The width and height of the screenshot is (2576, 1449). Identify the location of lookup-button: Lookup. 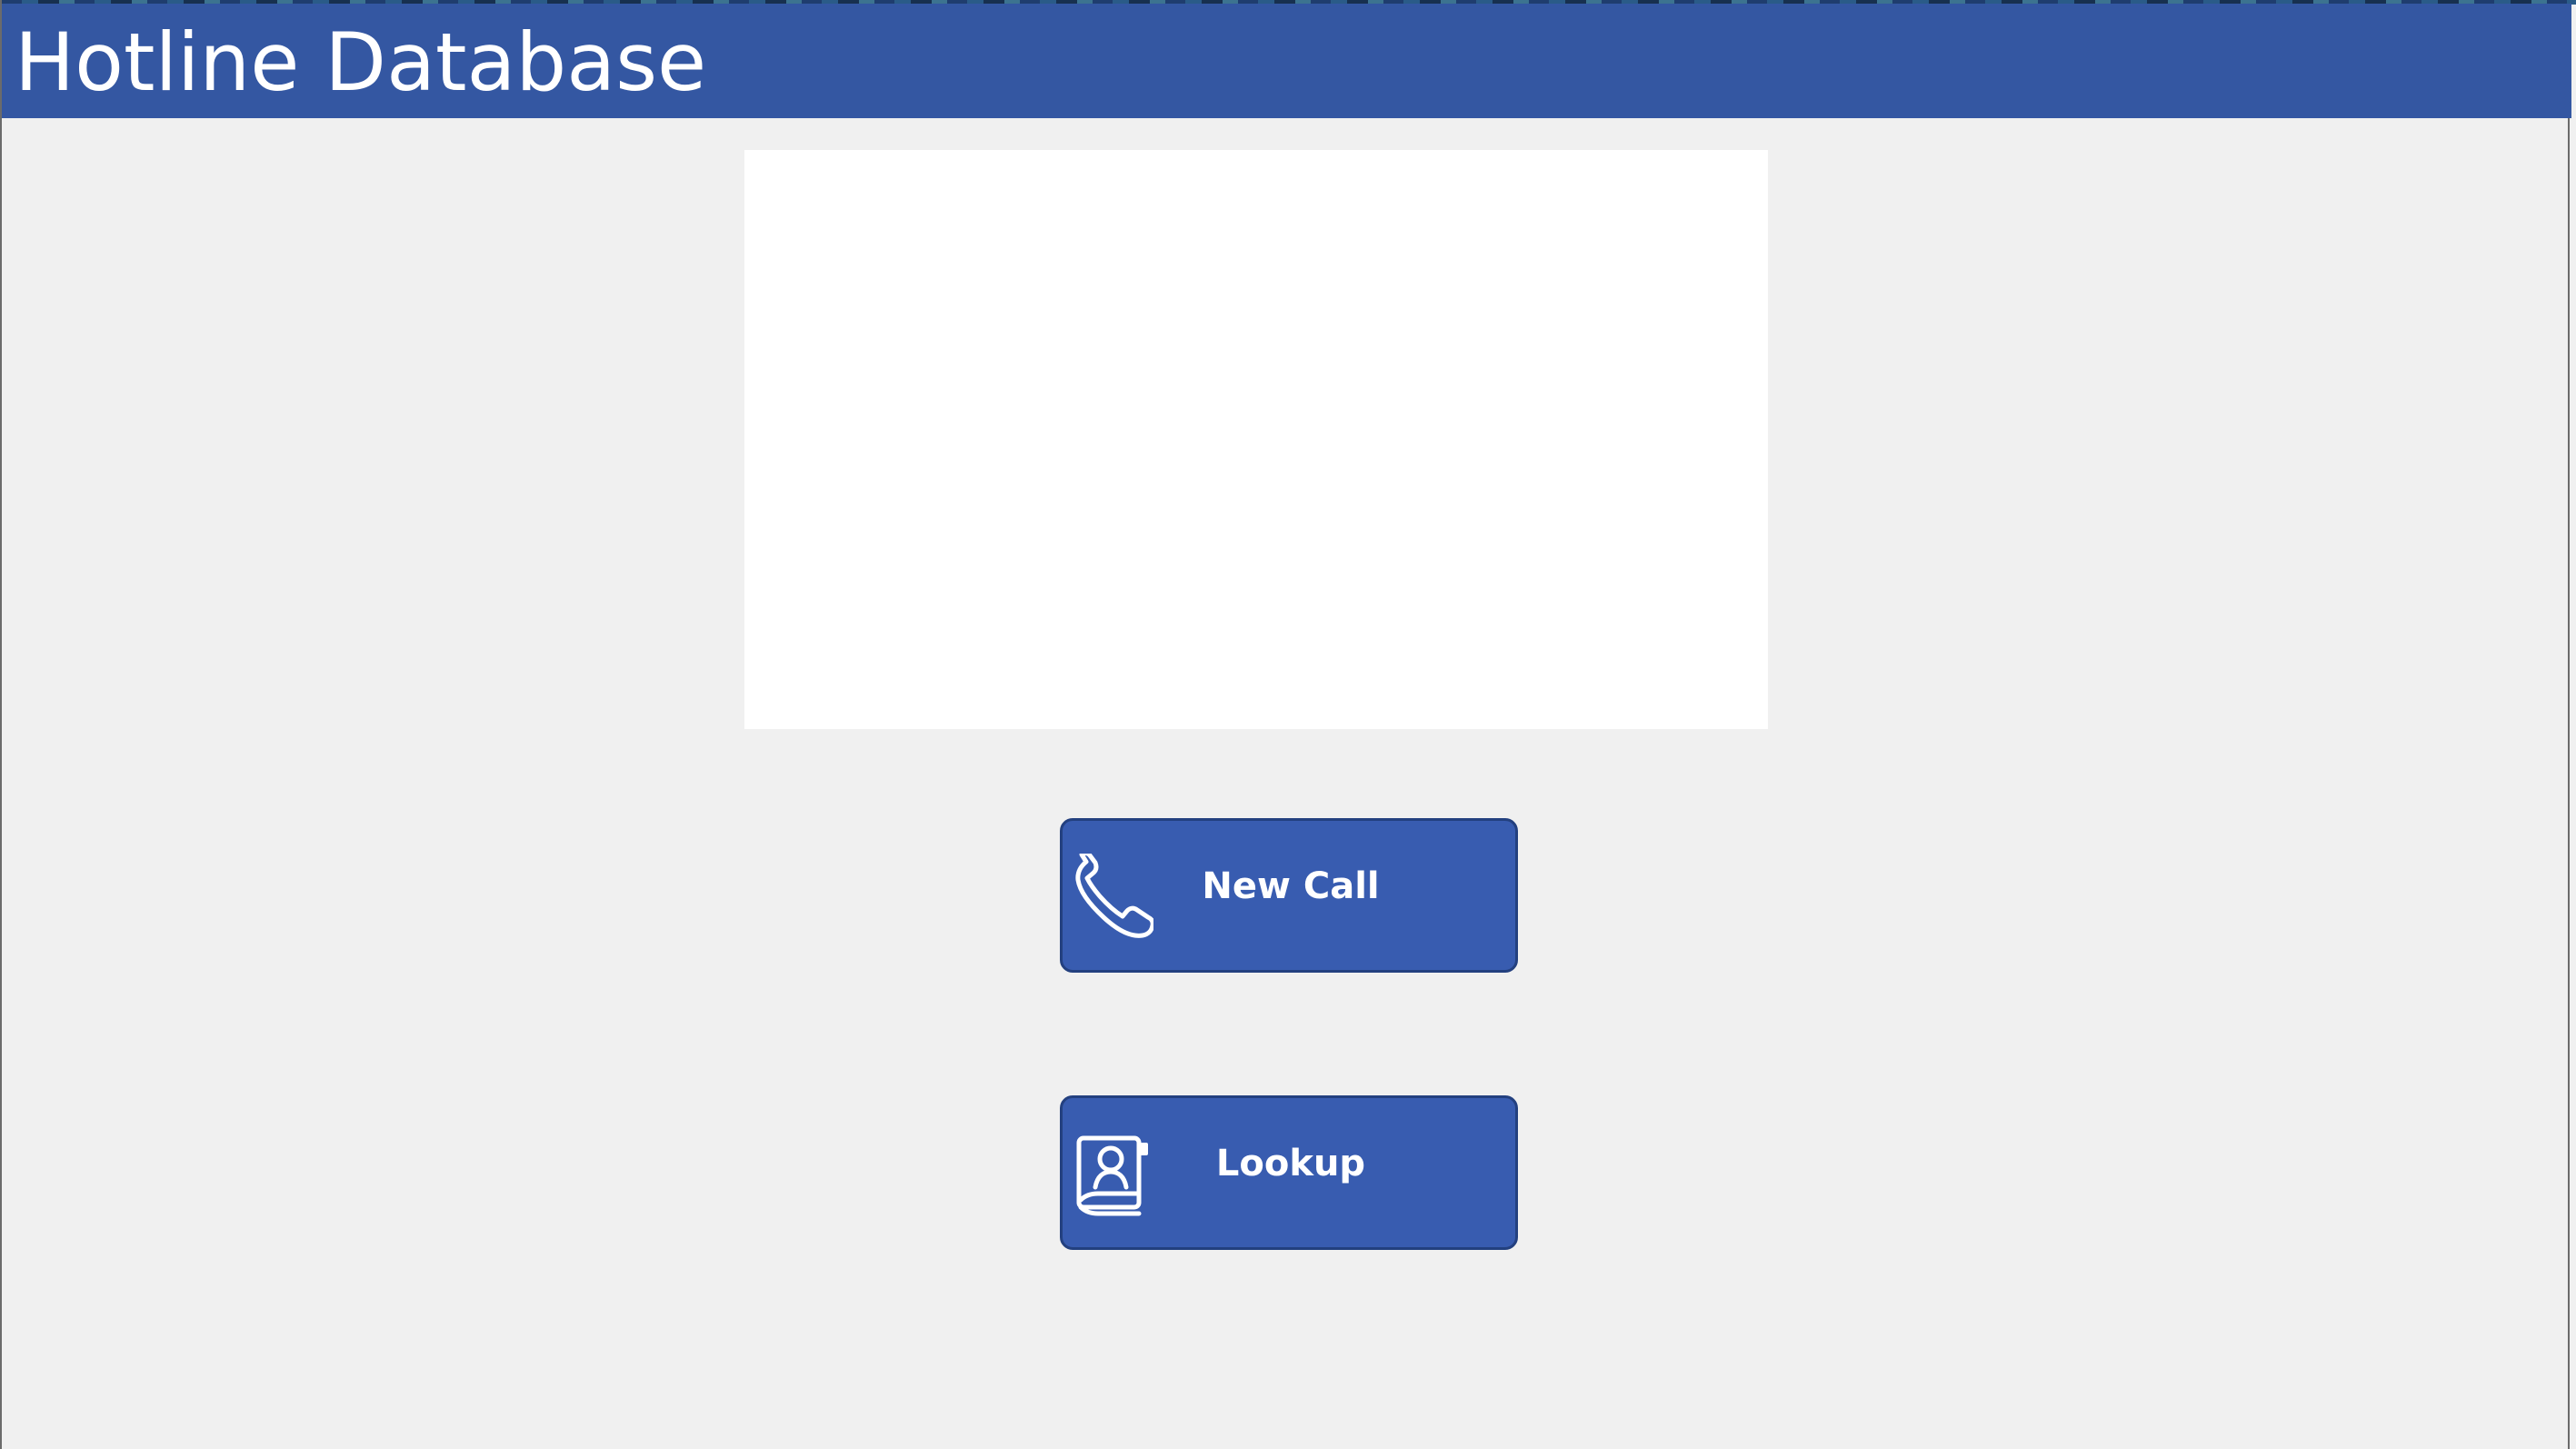
(1289, 1172).